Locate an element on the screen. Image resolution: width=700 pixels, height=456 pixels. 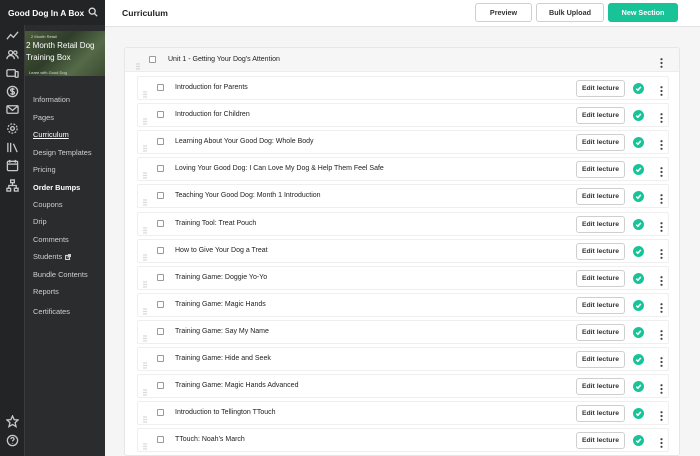
sidebar-item-information: Information is located at coordinates (51, 99).